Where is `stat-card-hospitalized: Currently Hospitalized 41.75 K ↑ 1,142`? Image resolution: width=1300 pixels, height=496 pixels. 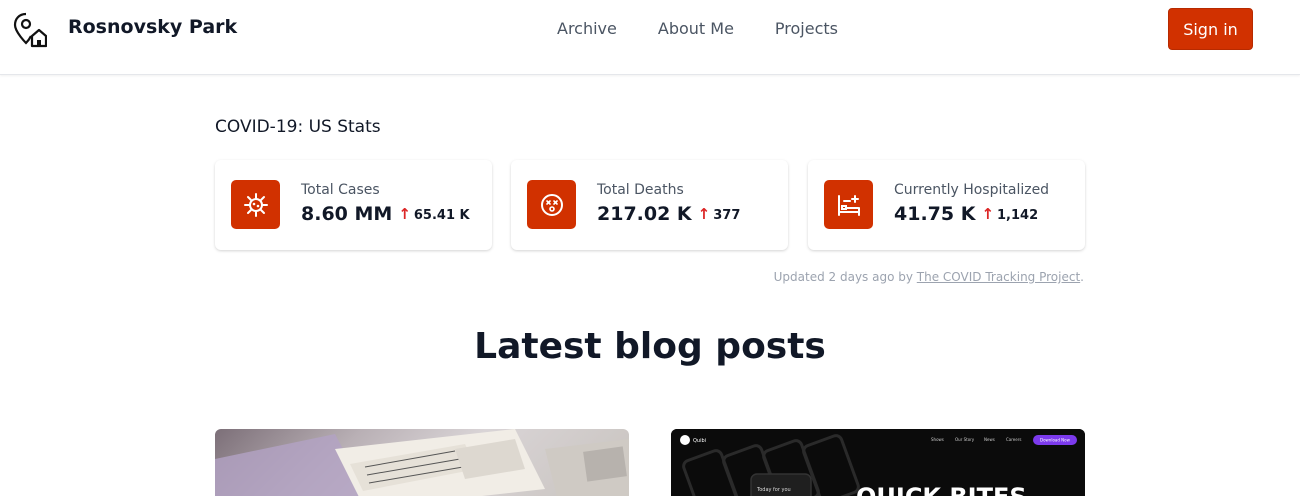 stat-card-hospitalized: Currently Hospitalized 41.75 K ↑ 1,142 is located at coordinates (946, 205).